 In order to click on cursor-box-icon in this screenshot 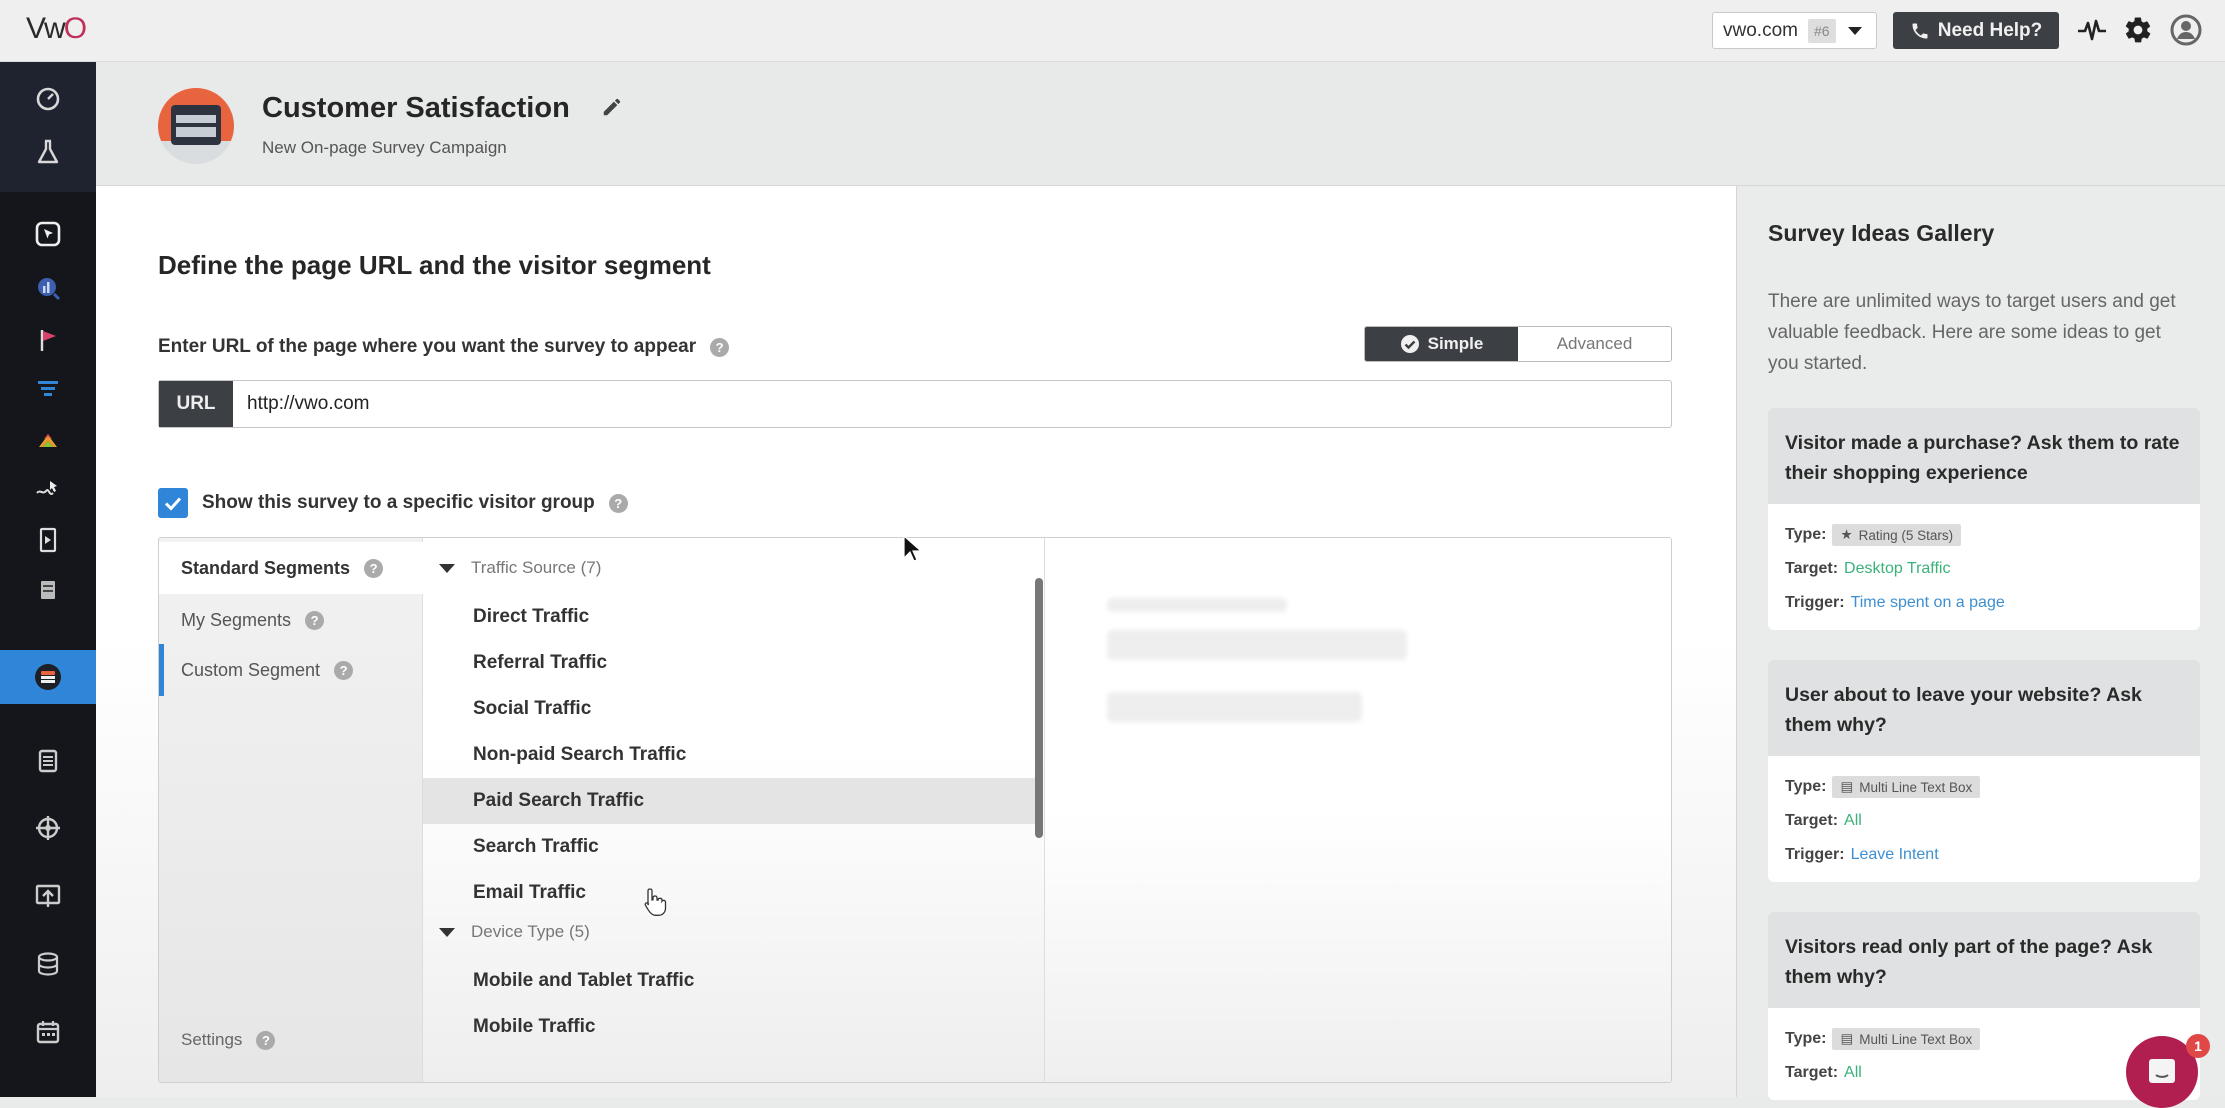, I will do `click(48, 234)`.